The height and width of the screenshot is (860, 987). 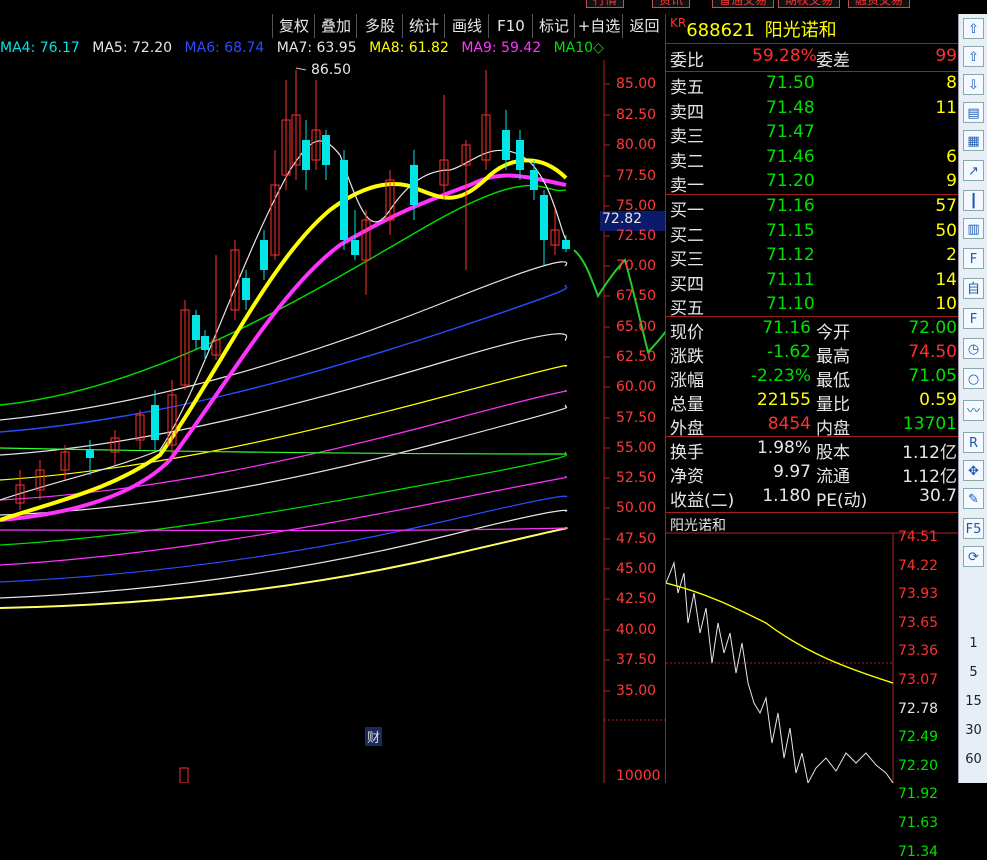 What do you see at coordinates (973, 759) in the screenshot?
I see `period-60-button: 60` at bounding box center [973, 759].